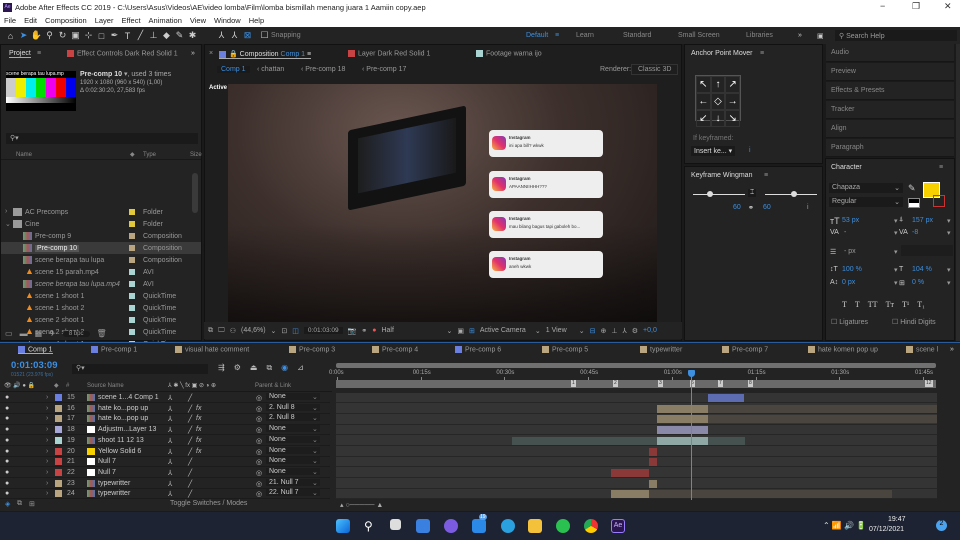  What do you see at coordinates (49, 35) in the screenshot?
I see `zoom-tool-icon: ⚲` at bounding box center [49, 35].